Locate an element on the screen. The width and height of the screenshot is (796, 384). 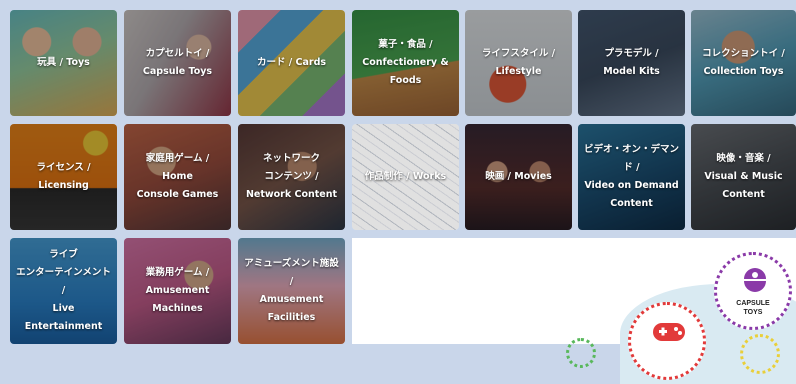
tile-label: ネットワーク コンテンツ / Network Content is located at coordinates (291, 176).